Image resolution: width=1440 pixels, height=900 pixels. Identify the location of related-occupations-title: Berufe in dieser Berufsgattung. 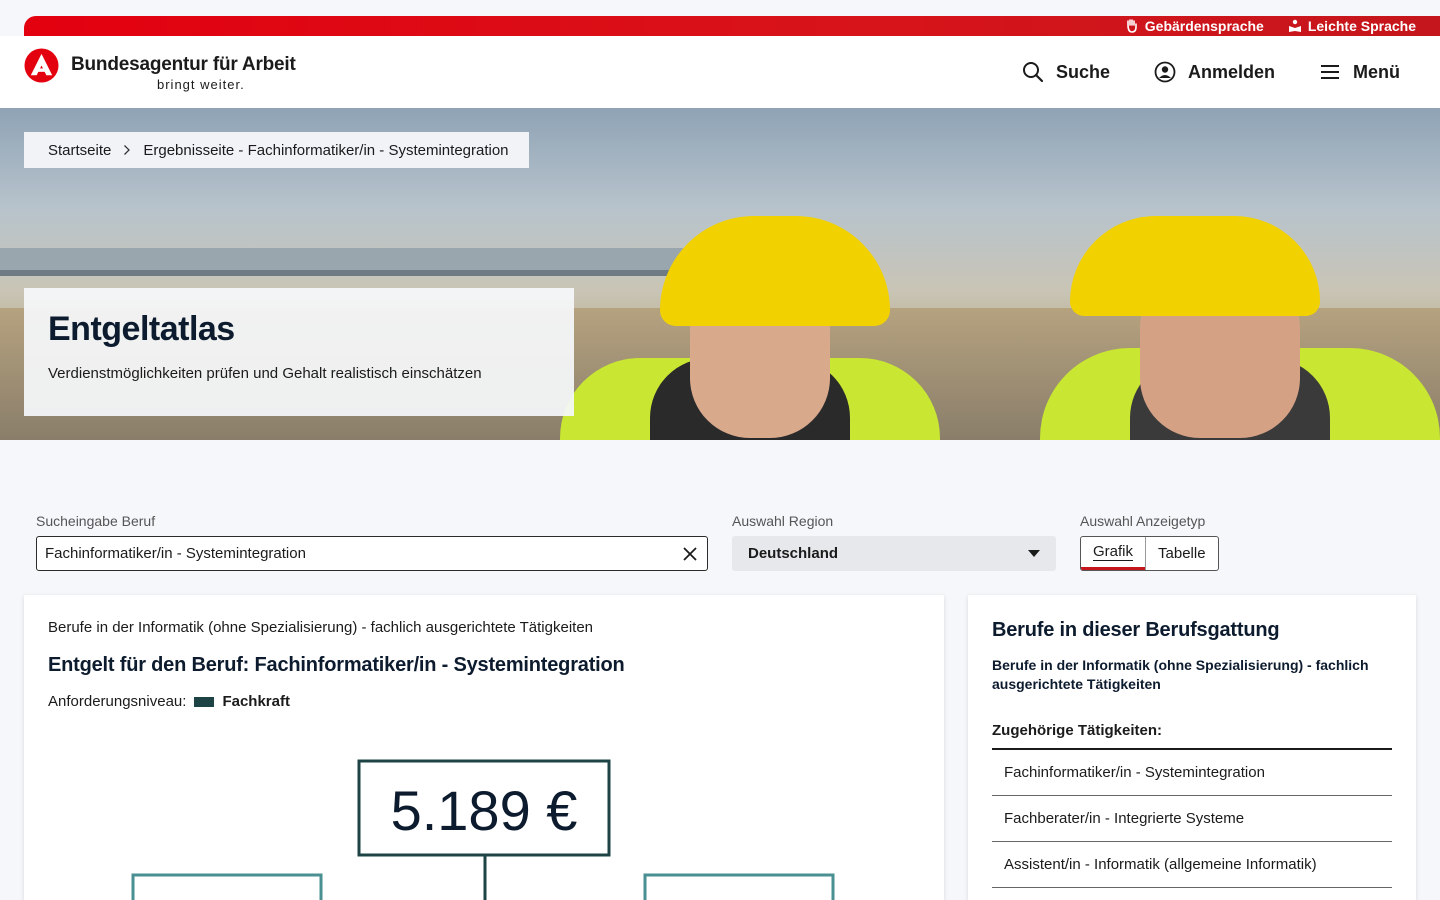
(1136, 630).